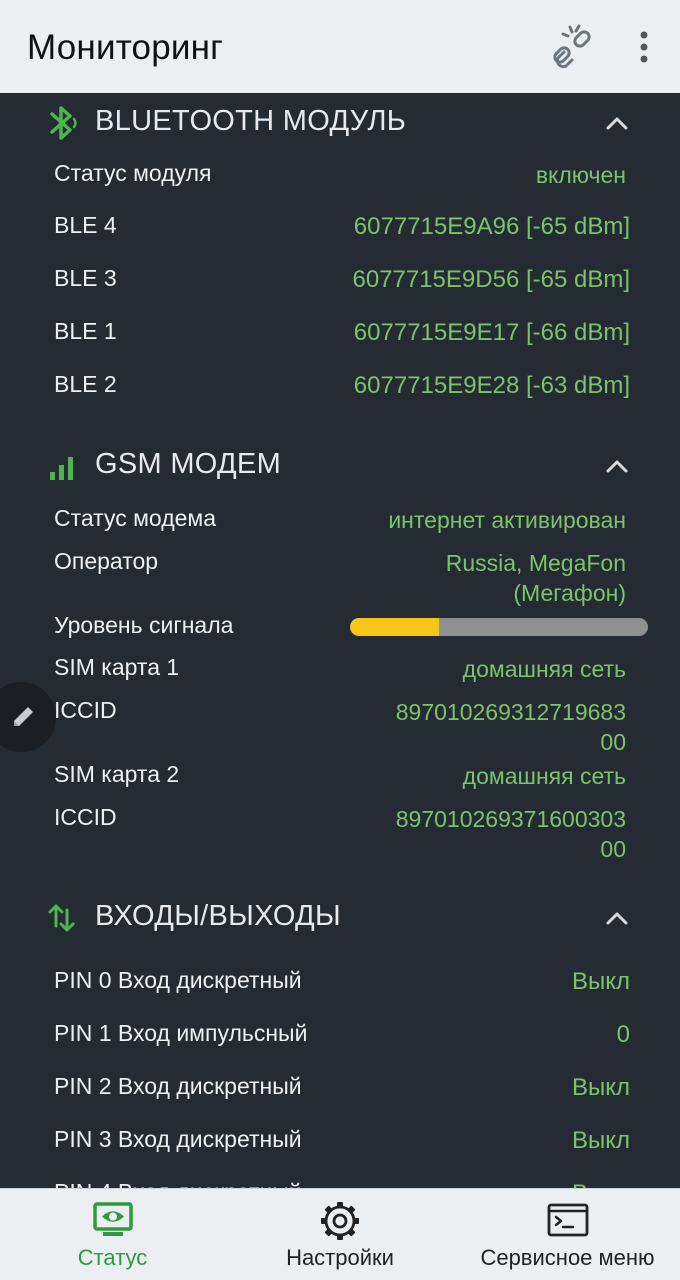 This screenshot has height=1280, width=680. I want to click on row-value: 6077715E9E17 [-66 dBm], so click(491, 332).